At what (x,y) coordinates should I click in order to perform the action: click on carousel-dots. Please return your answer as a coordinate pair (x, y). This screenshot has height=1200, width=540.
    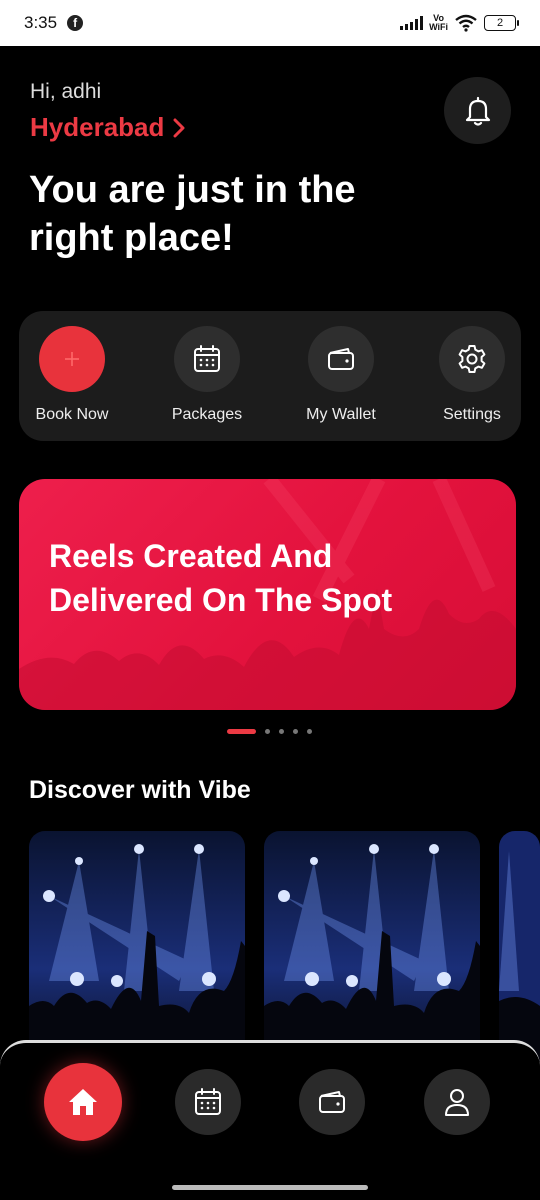
    Looking at the image, I should click on (269, 731).